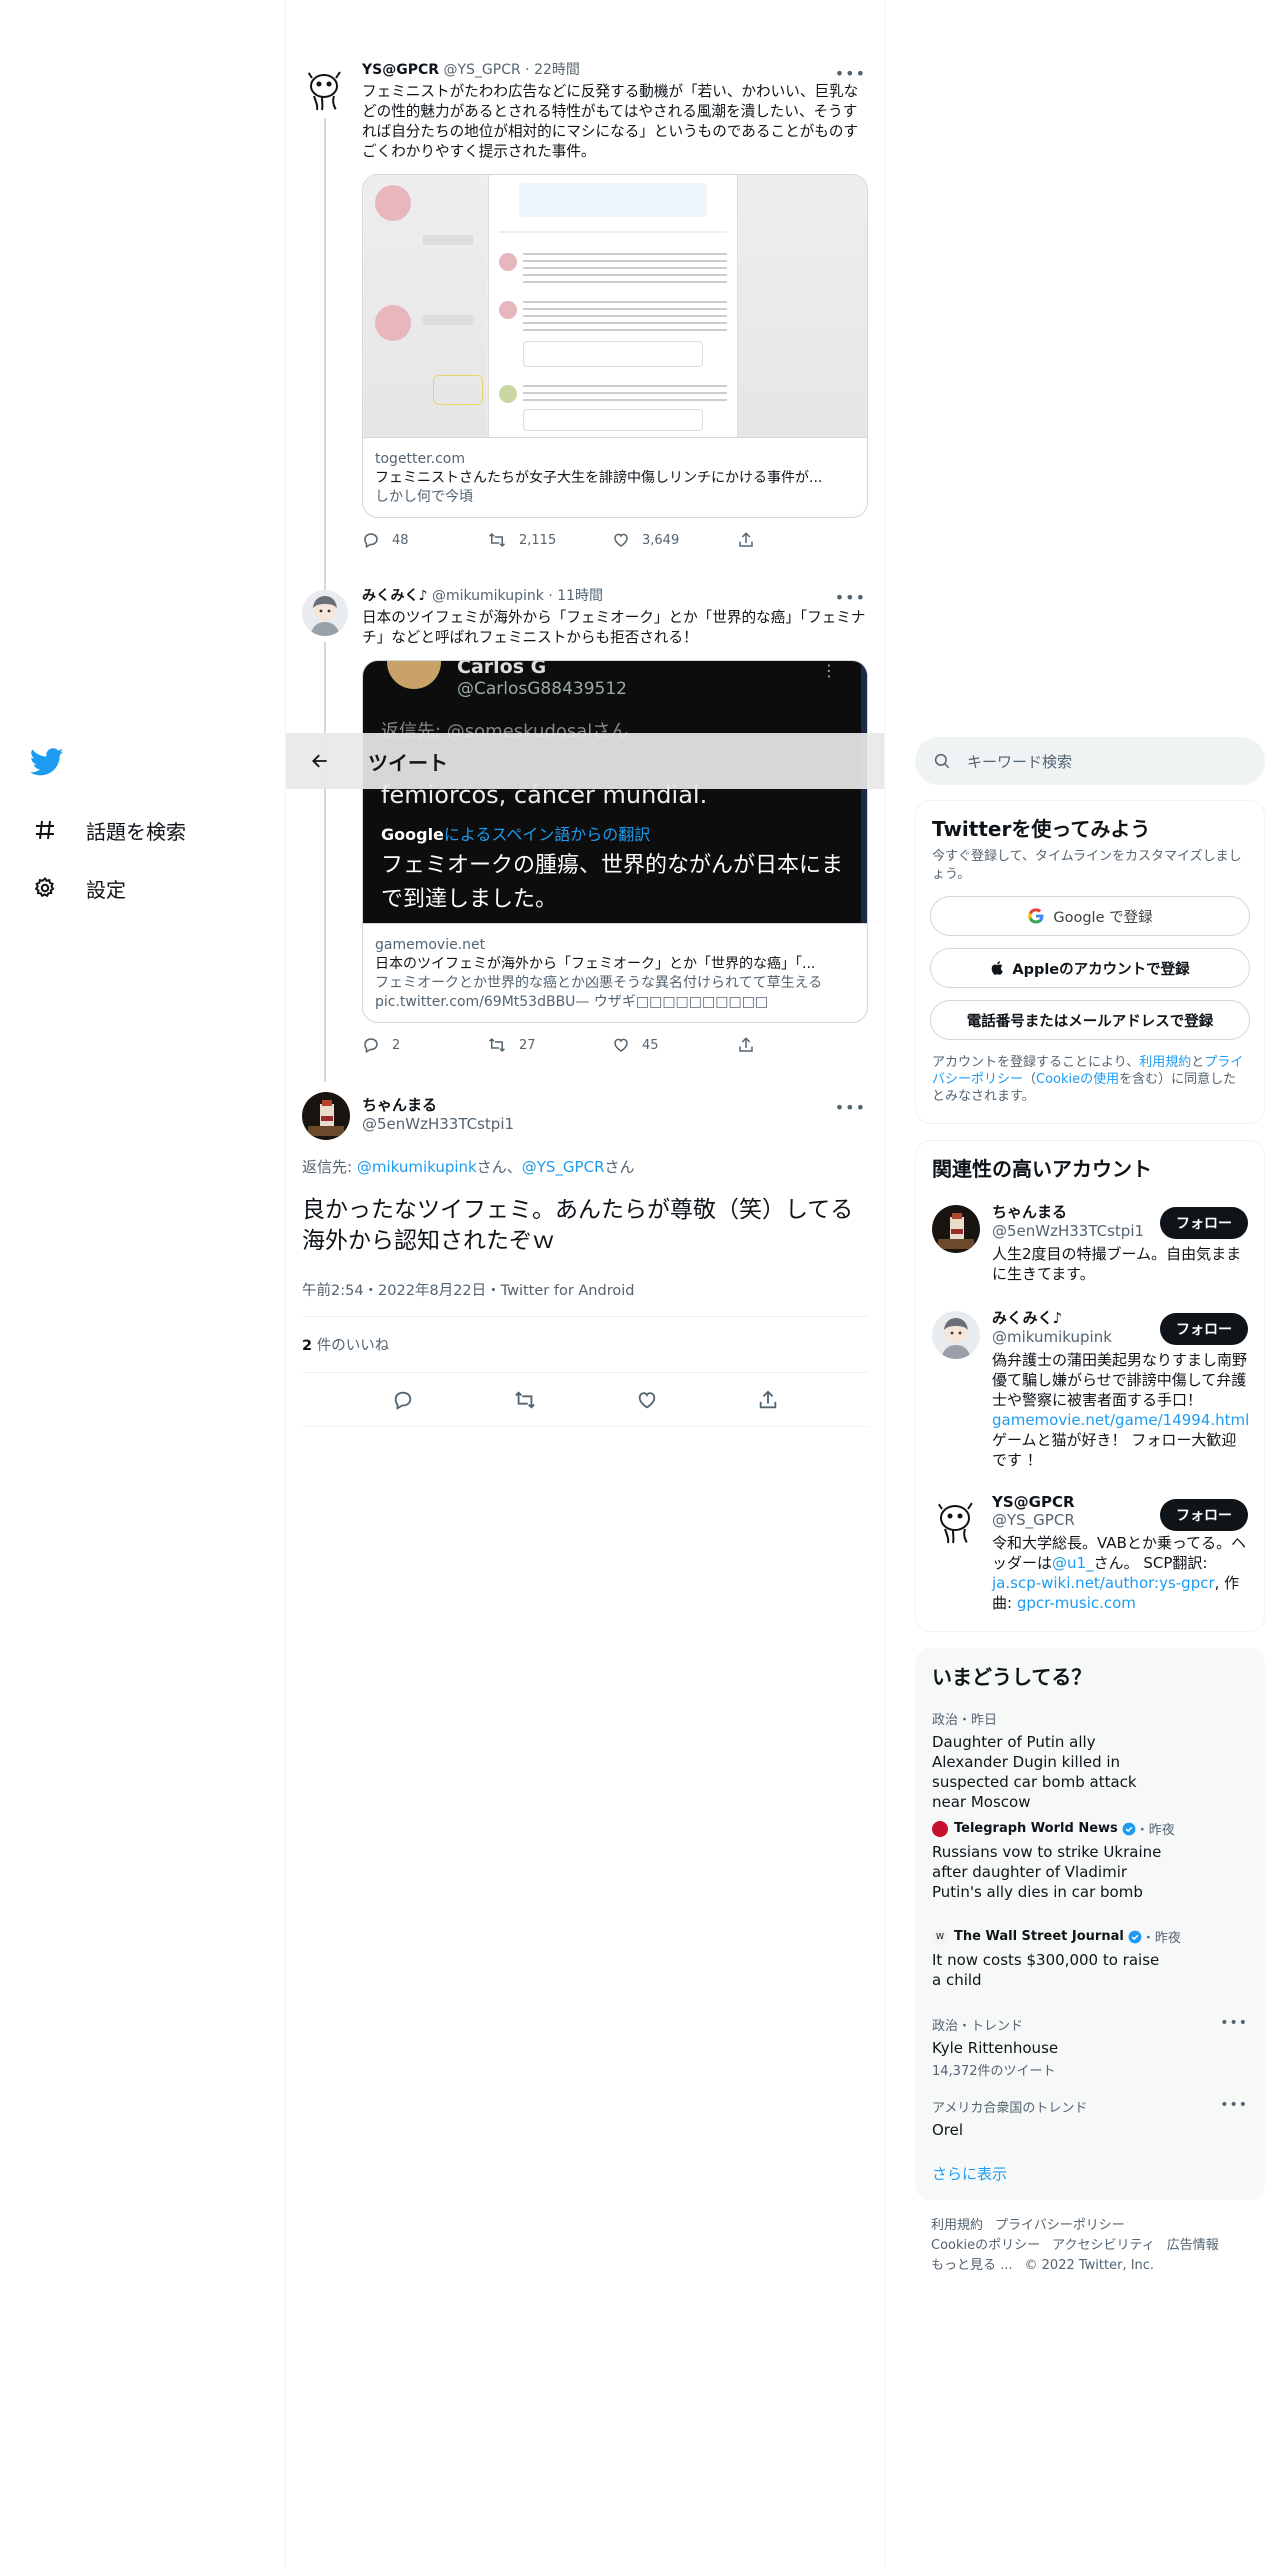 The image size is (1284, 2568). What do you see at coordinates (647, 1400) in the screenshot?
I see `heart-icon` at bounding box center [647, 1400].